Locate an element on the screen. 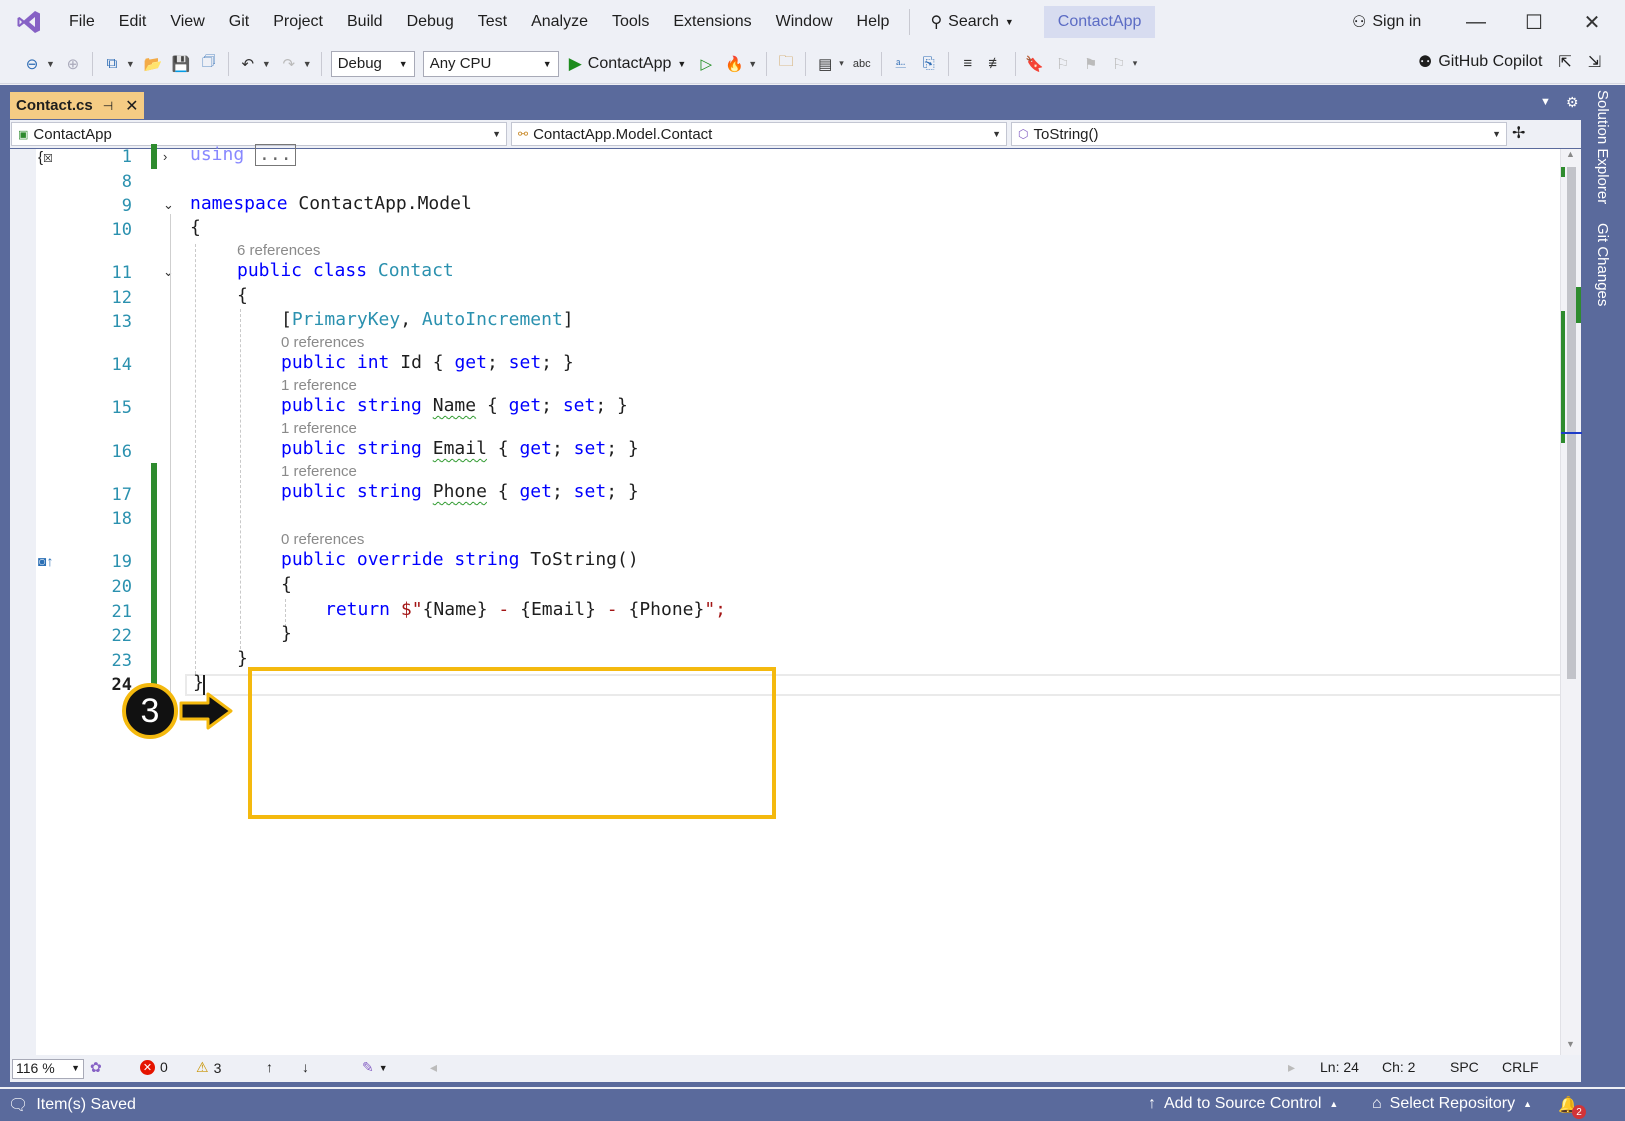 This screenshot has width=1625, height=1121. code-line-14: public int Id { get; set; } is located at coordinates (427, 362).